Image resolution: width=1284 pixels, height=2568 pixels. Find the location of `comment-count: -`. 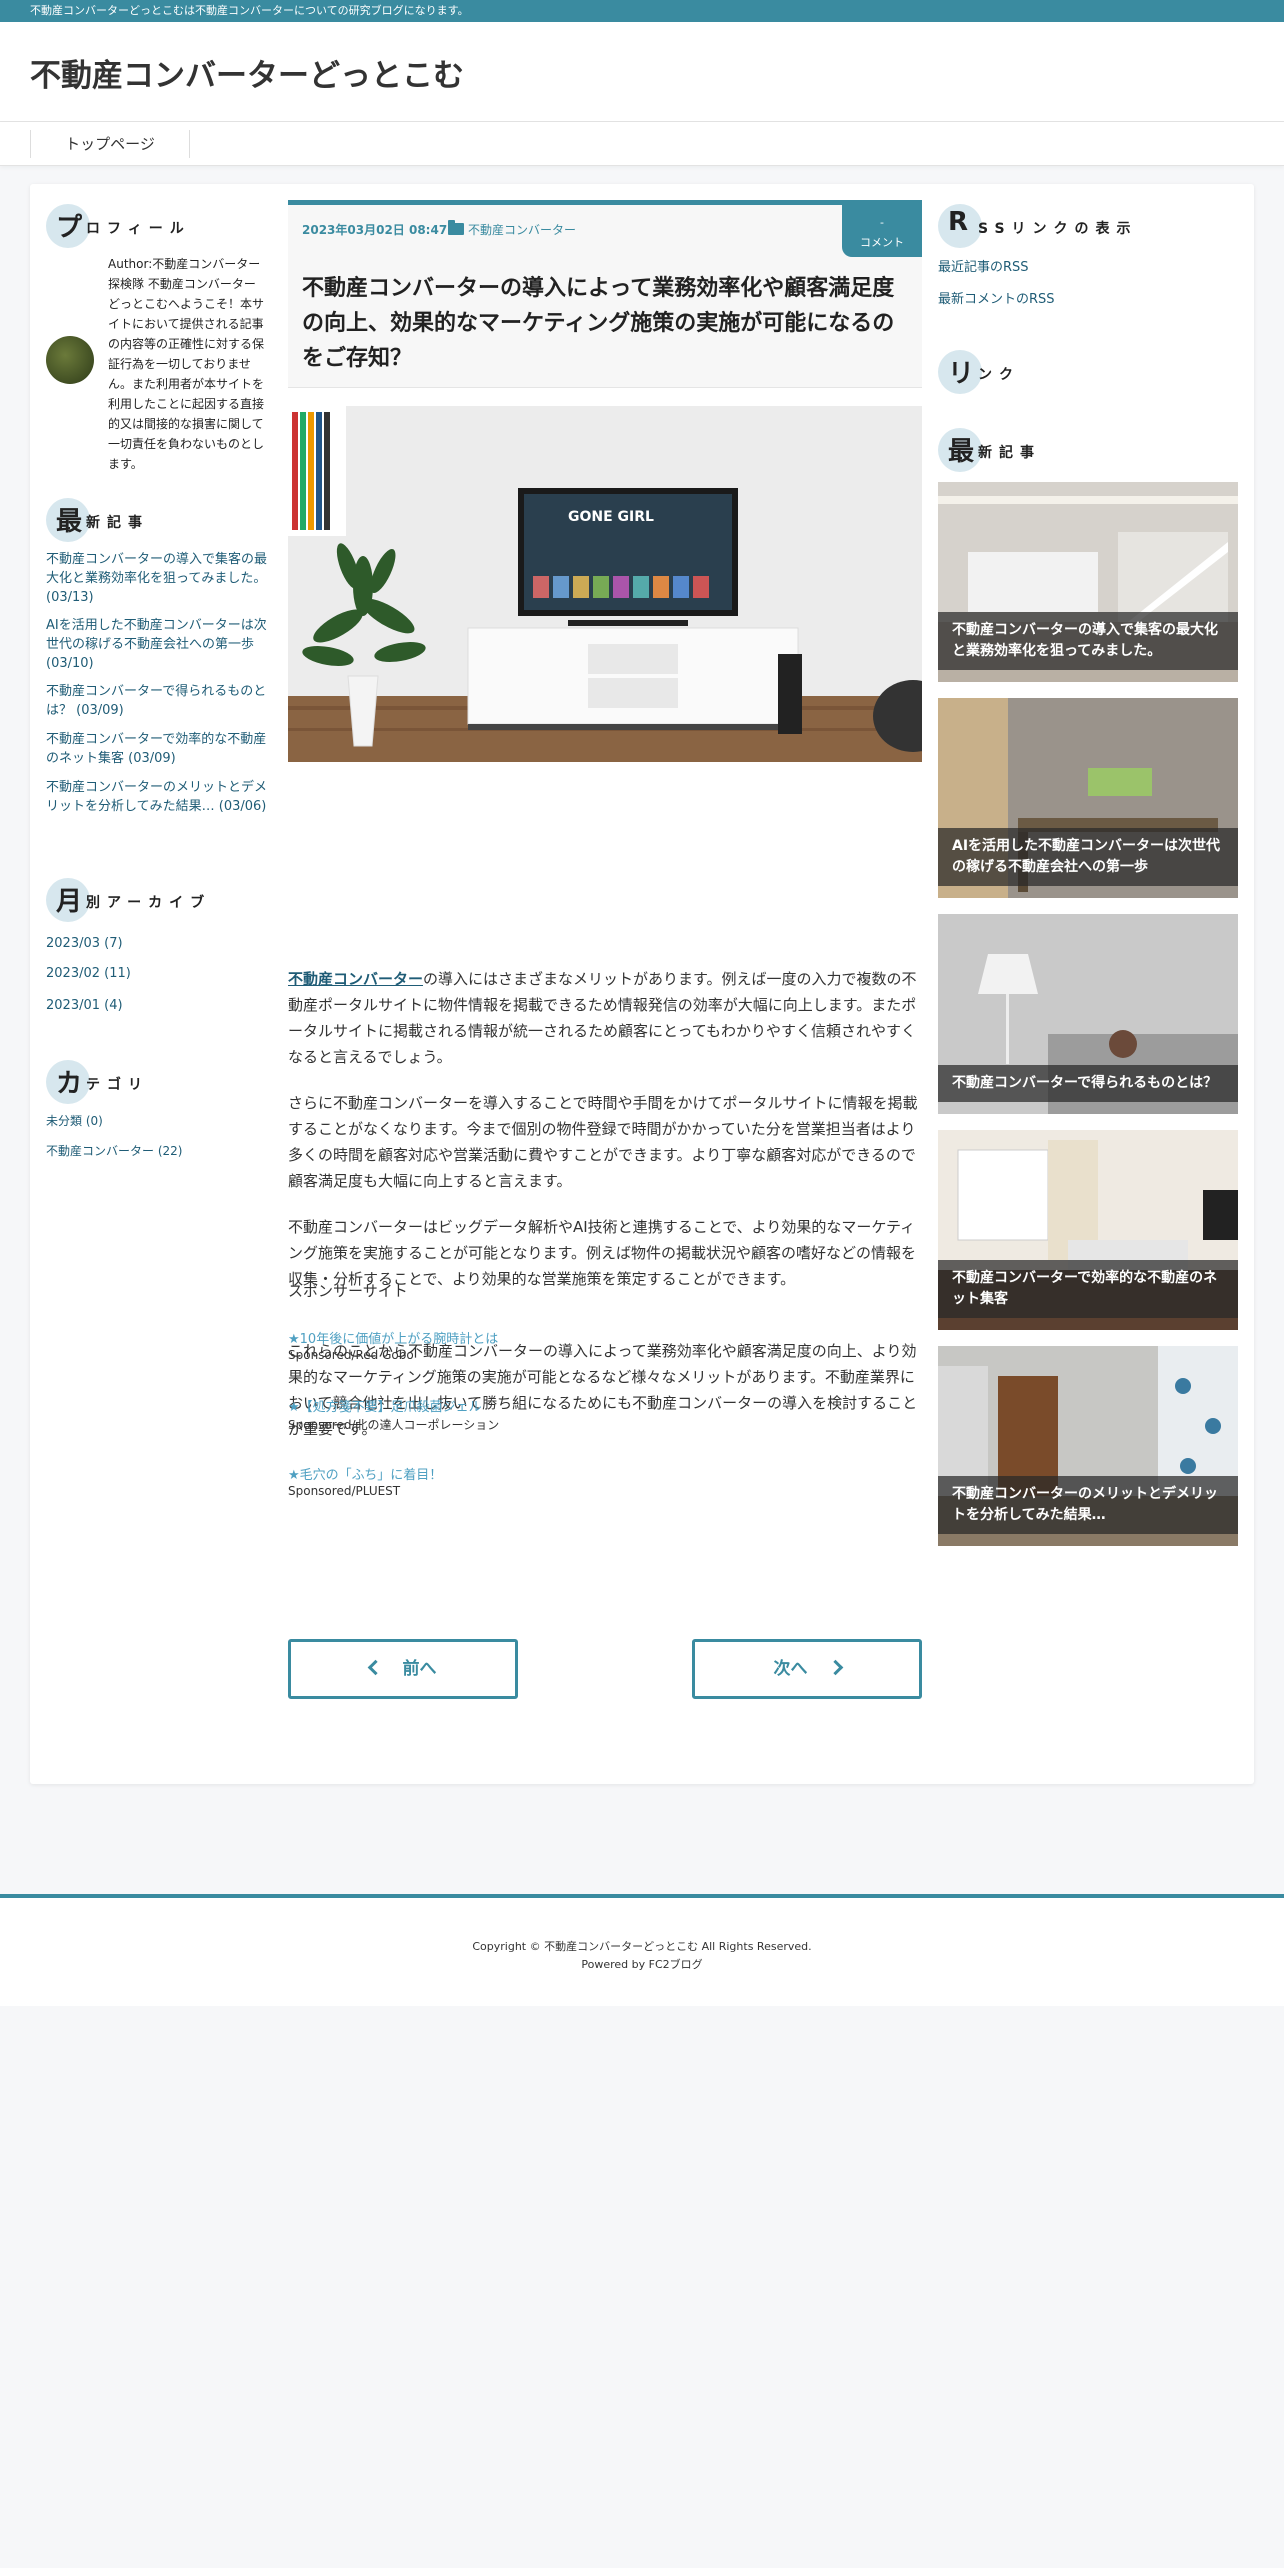

comment-count: - is located at coordinates (882, 222).